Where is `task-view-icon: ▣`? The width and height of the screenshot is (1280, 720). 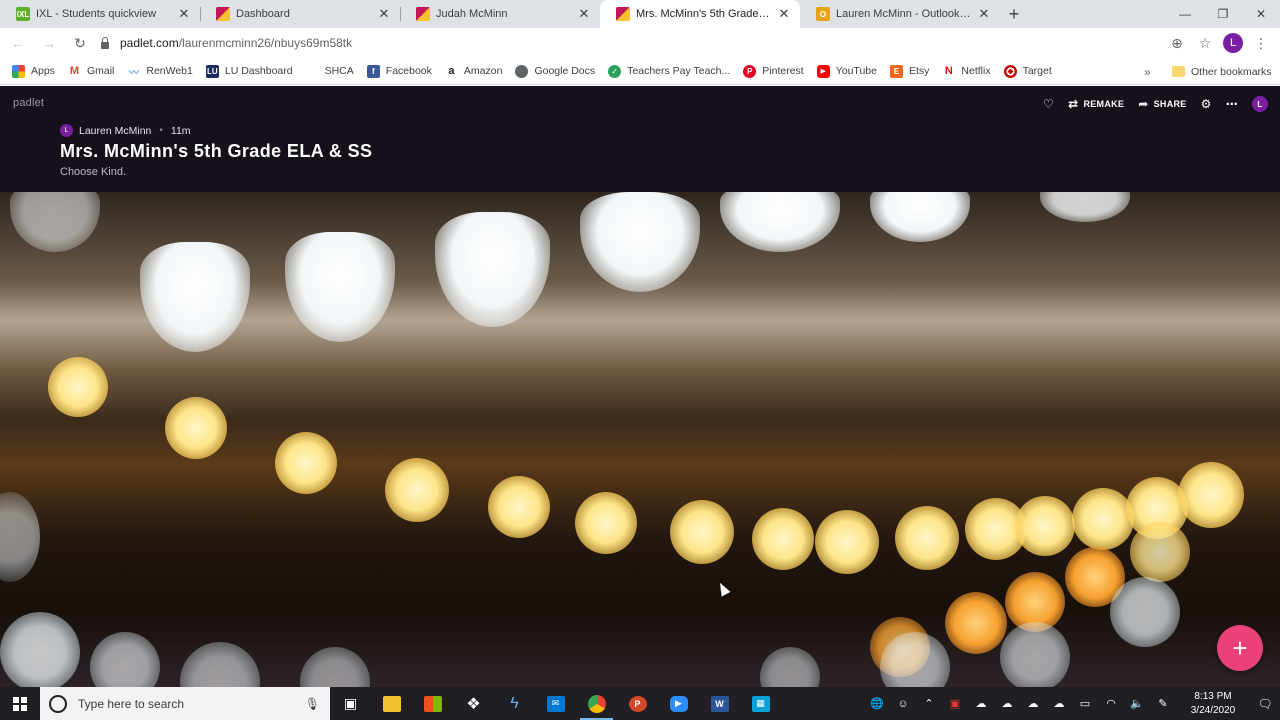 task-view-icon: ▣ is located at coordinates (350, 703).